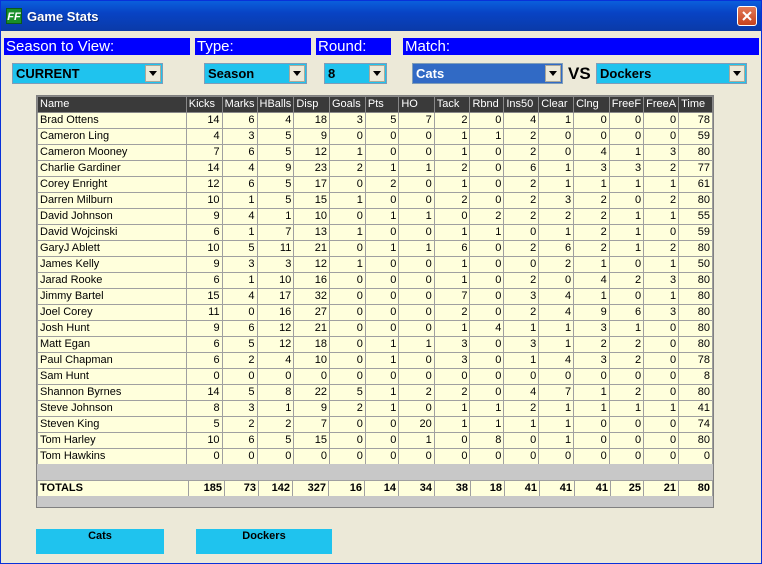 The width and height of the screenshot is (762, 564). What do you see at coordinates (521, 392) in the screenshot?
I see `stat-cell-ins50: 4` at bounding box center [521, 392].